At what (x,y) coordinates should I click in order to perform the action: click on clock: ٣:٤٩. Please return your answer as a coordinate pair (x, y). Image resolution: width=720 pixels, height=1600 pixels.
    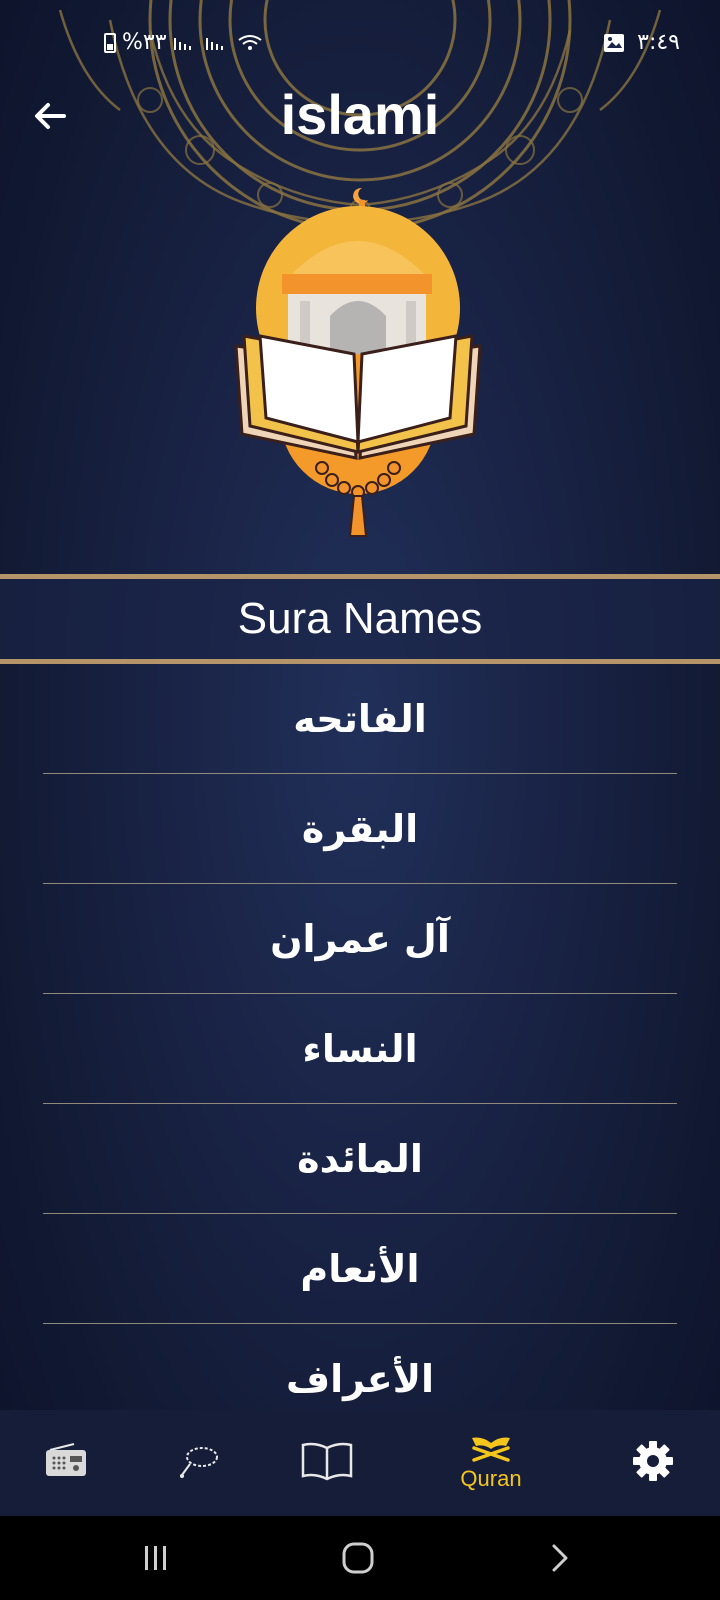
    Looking at the image, I should click on (658, 42).